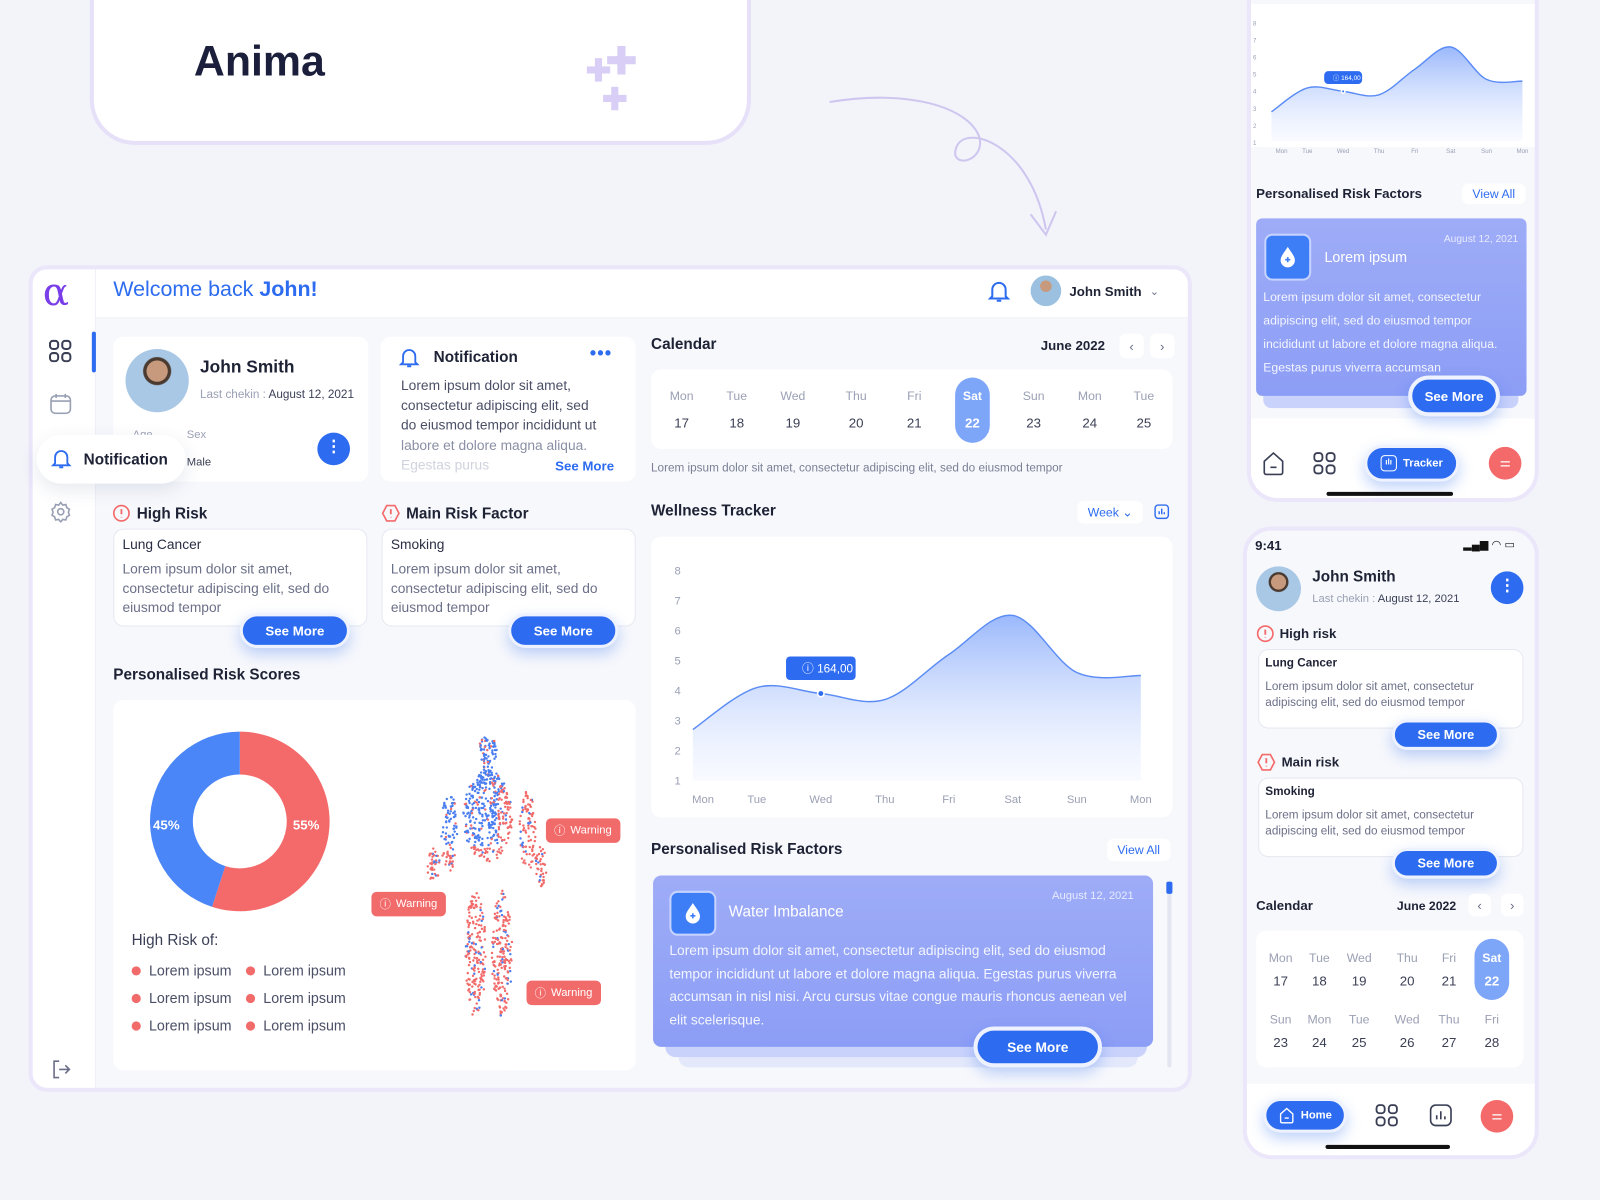 The image size is (1600, 1200). What do you see at coordinates (1494, 194) in the screenshot?
I see `mobile-view-all-link: View All` at bounding box center [1494, 194].